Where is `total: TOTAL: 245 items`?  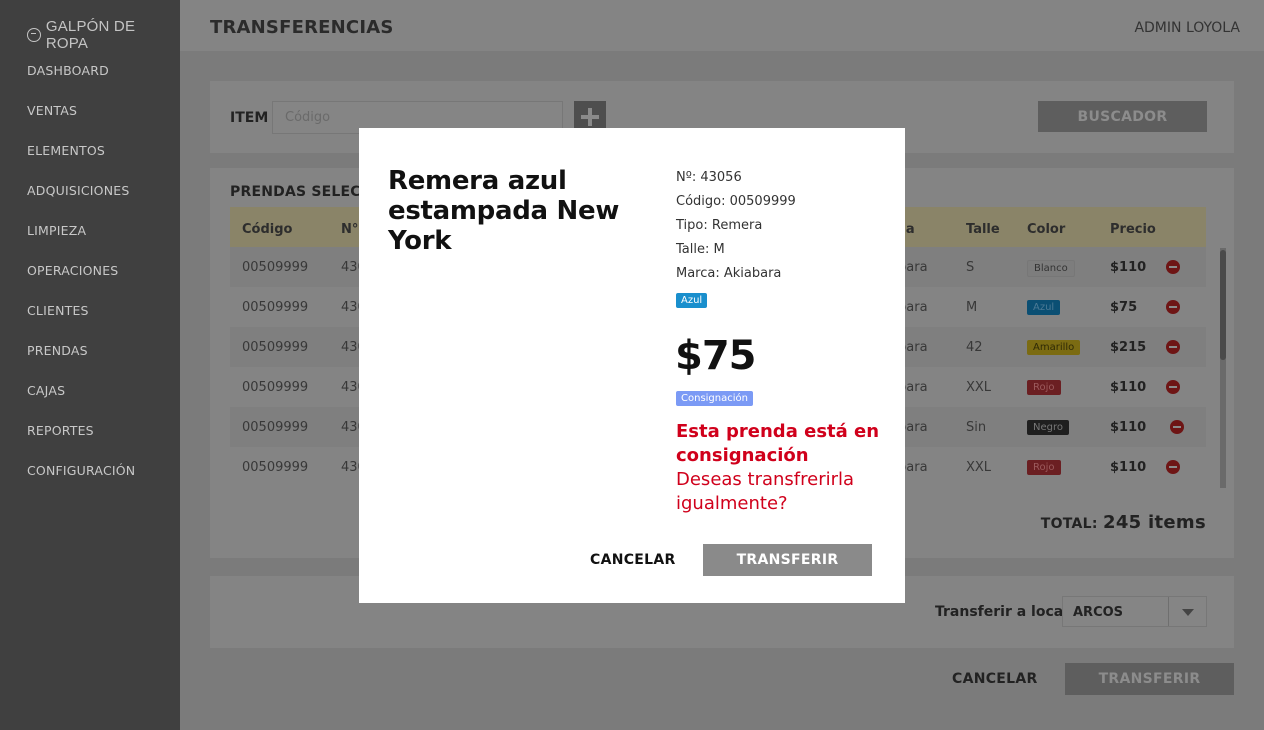 total: TOTAL: 245 items is located at coordinates (1123, 522).